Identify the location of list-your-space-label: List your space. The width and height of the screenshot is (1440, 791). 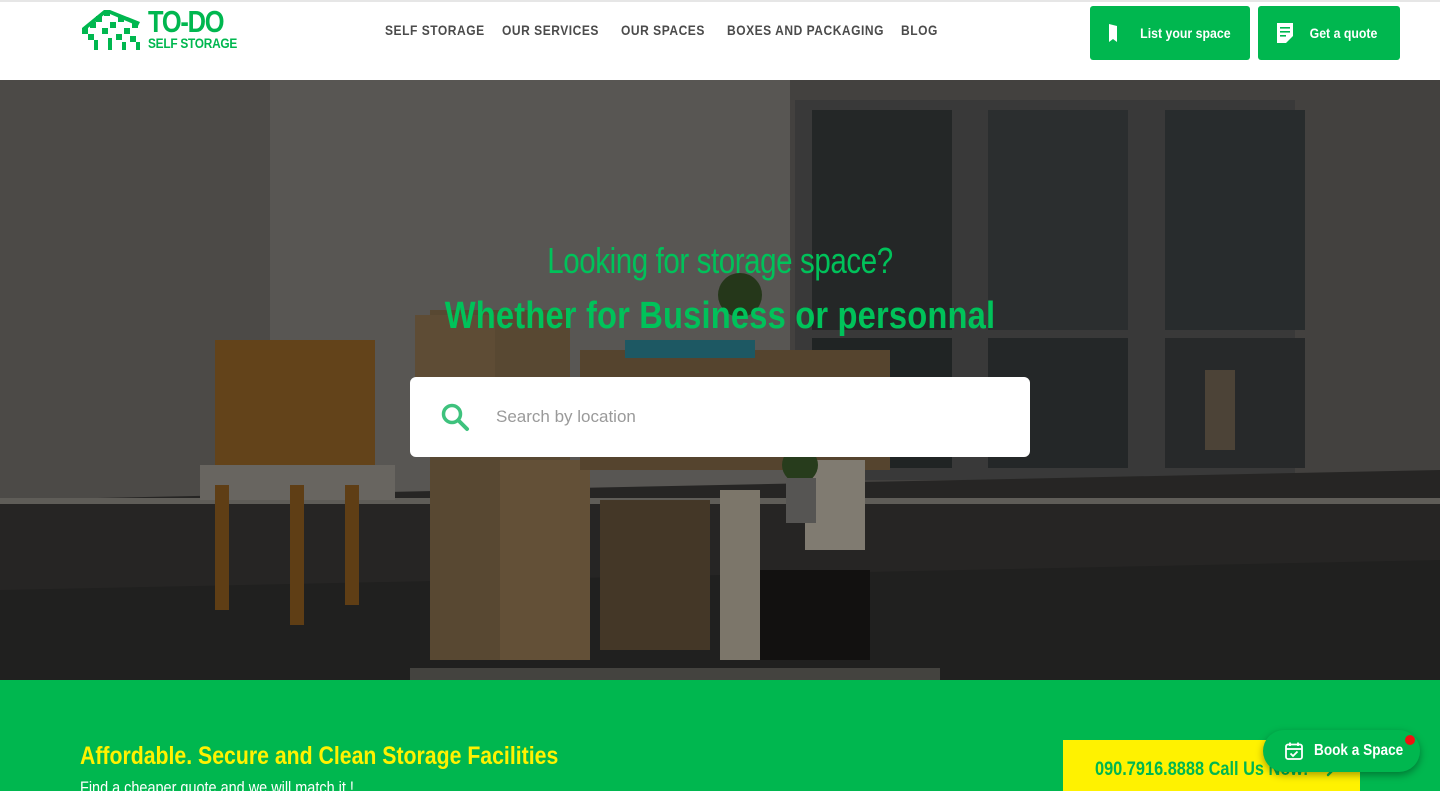
(1185, 33).